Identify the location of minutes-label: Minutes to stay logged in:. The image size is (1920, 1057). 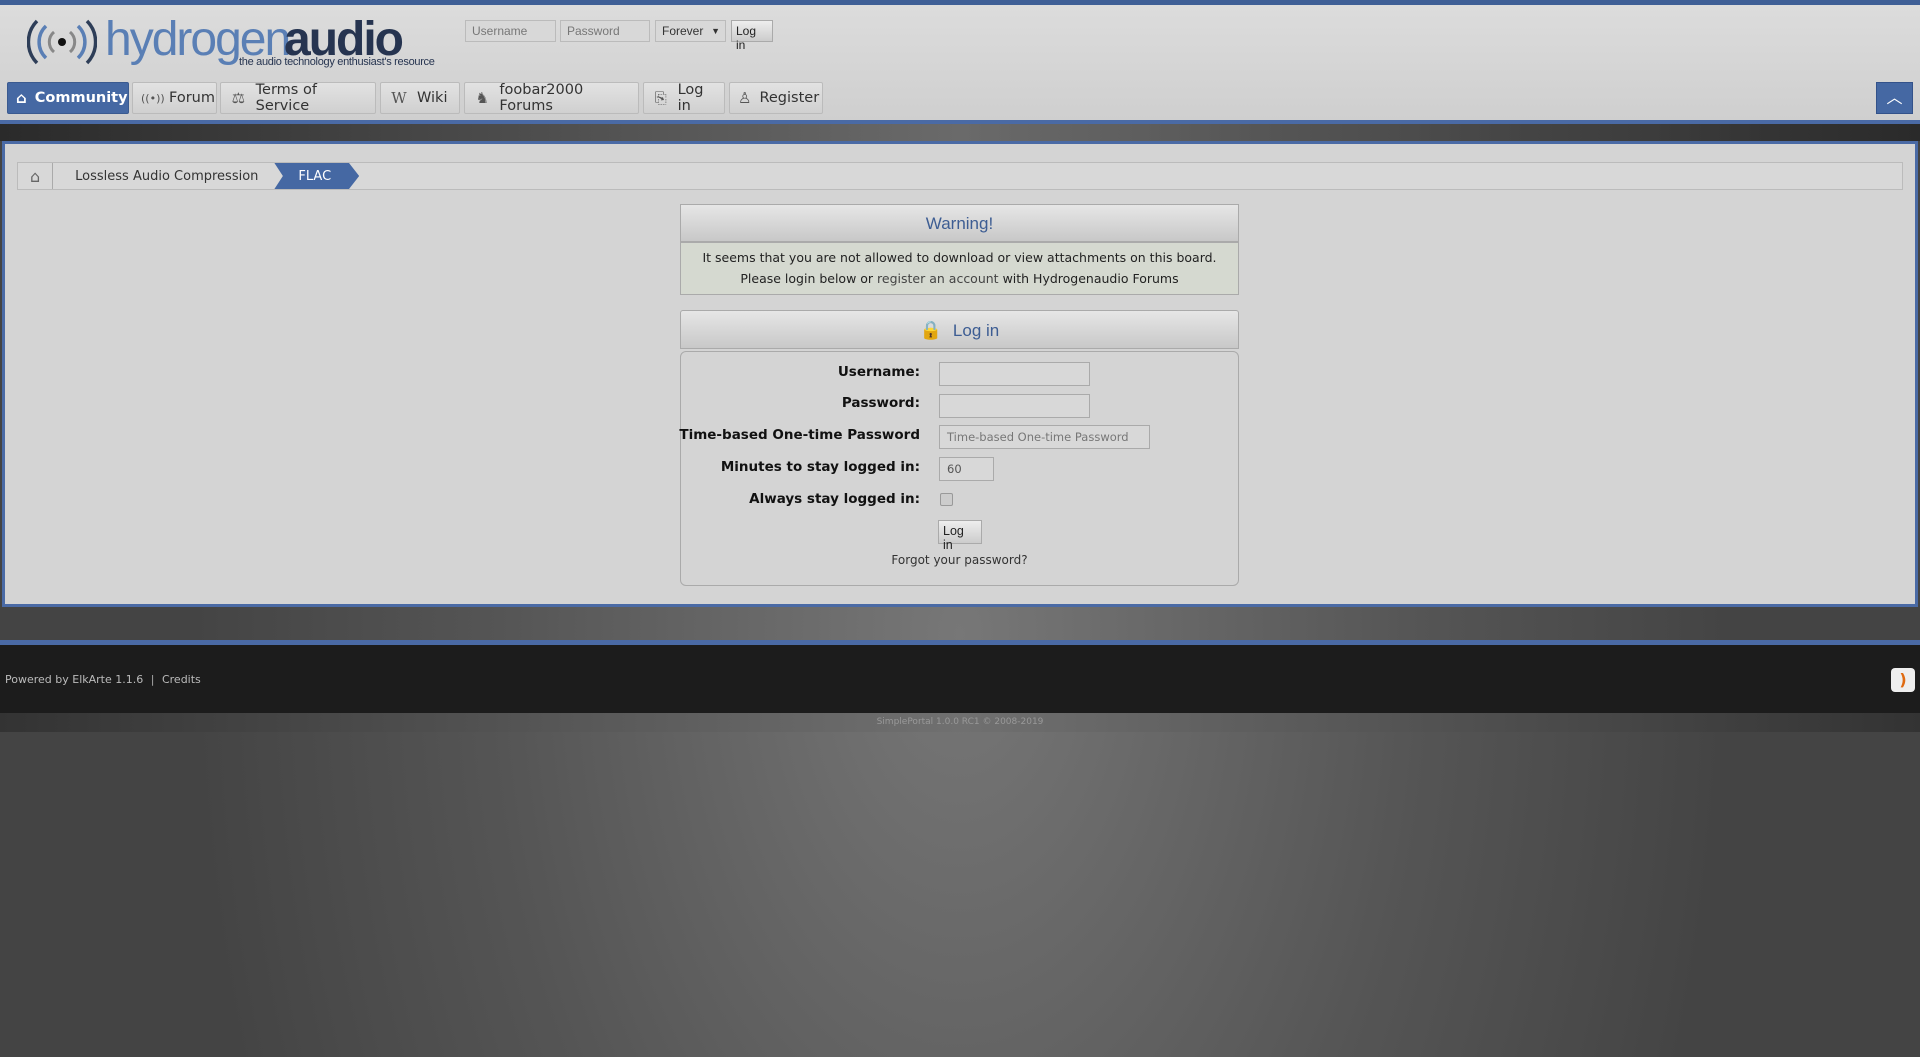
(820, 467).